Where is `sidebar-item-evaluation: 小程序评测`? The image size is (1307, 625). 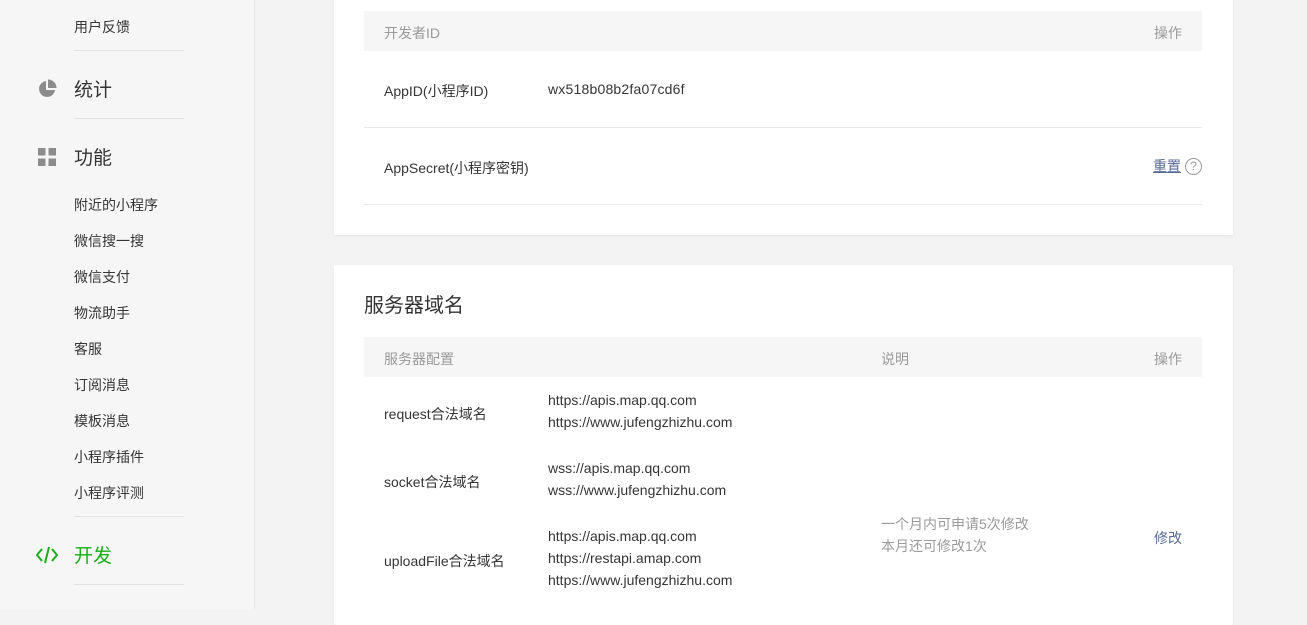
sidebar-item-evaluation: 小程序评测 is located at coordinates (109, 493).